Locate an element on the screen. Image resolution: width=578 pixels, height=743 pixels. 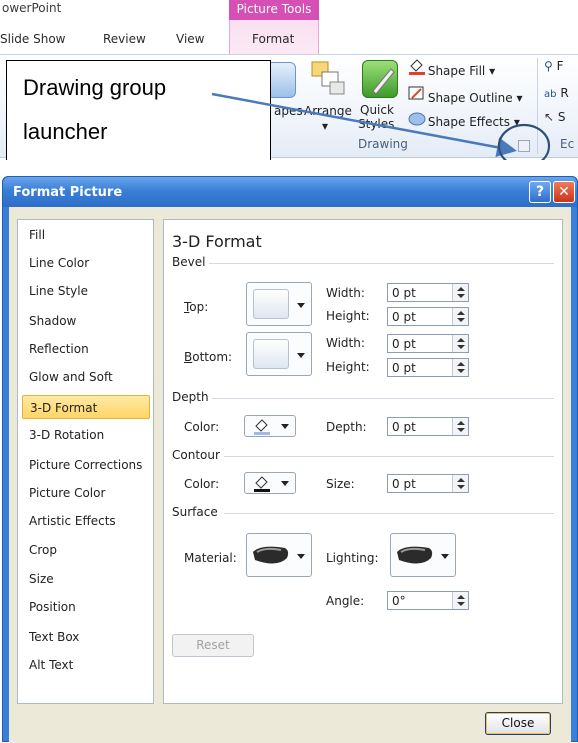
bottom-width-spinner: 0 pt is located at coordinates (428, 343).